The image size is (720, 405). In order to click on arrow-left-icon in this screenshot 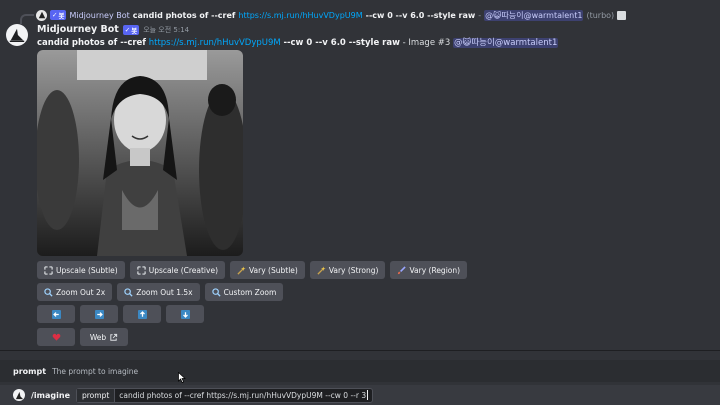, I will do `click(56, 314)`.